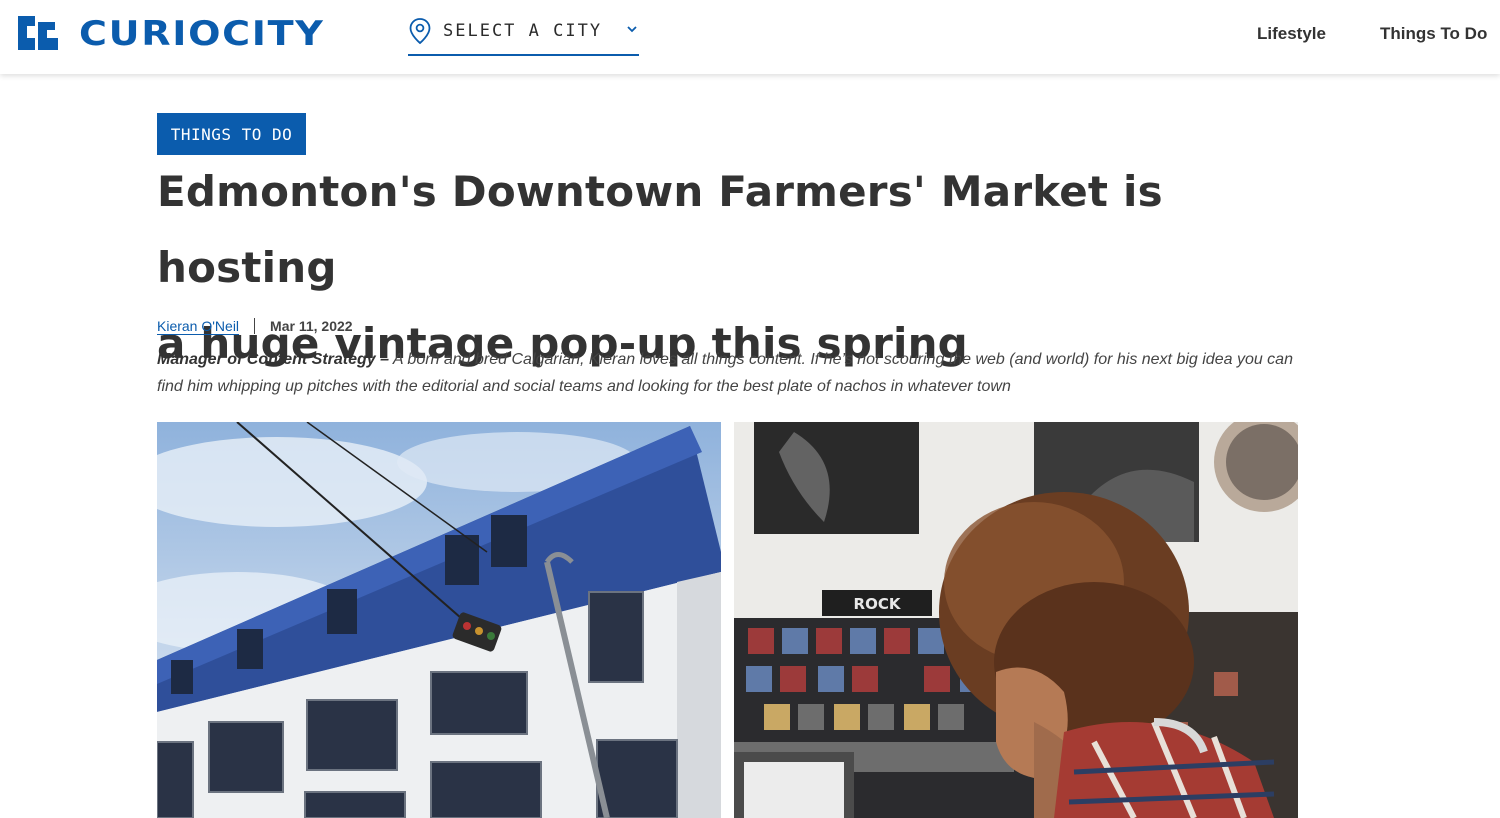  Describe the element at coordinates (198, 326) in the screenshot. I see `author-link: Kieran O'Neil` at that location.